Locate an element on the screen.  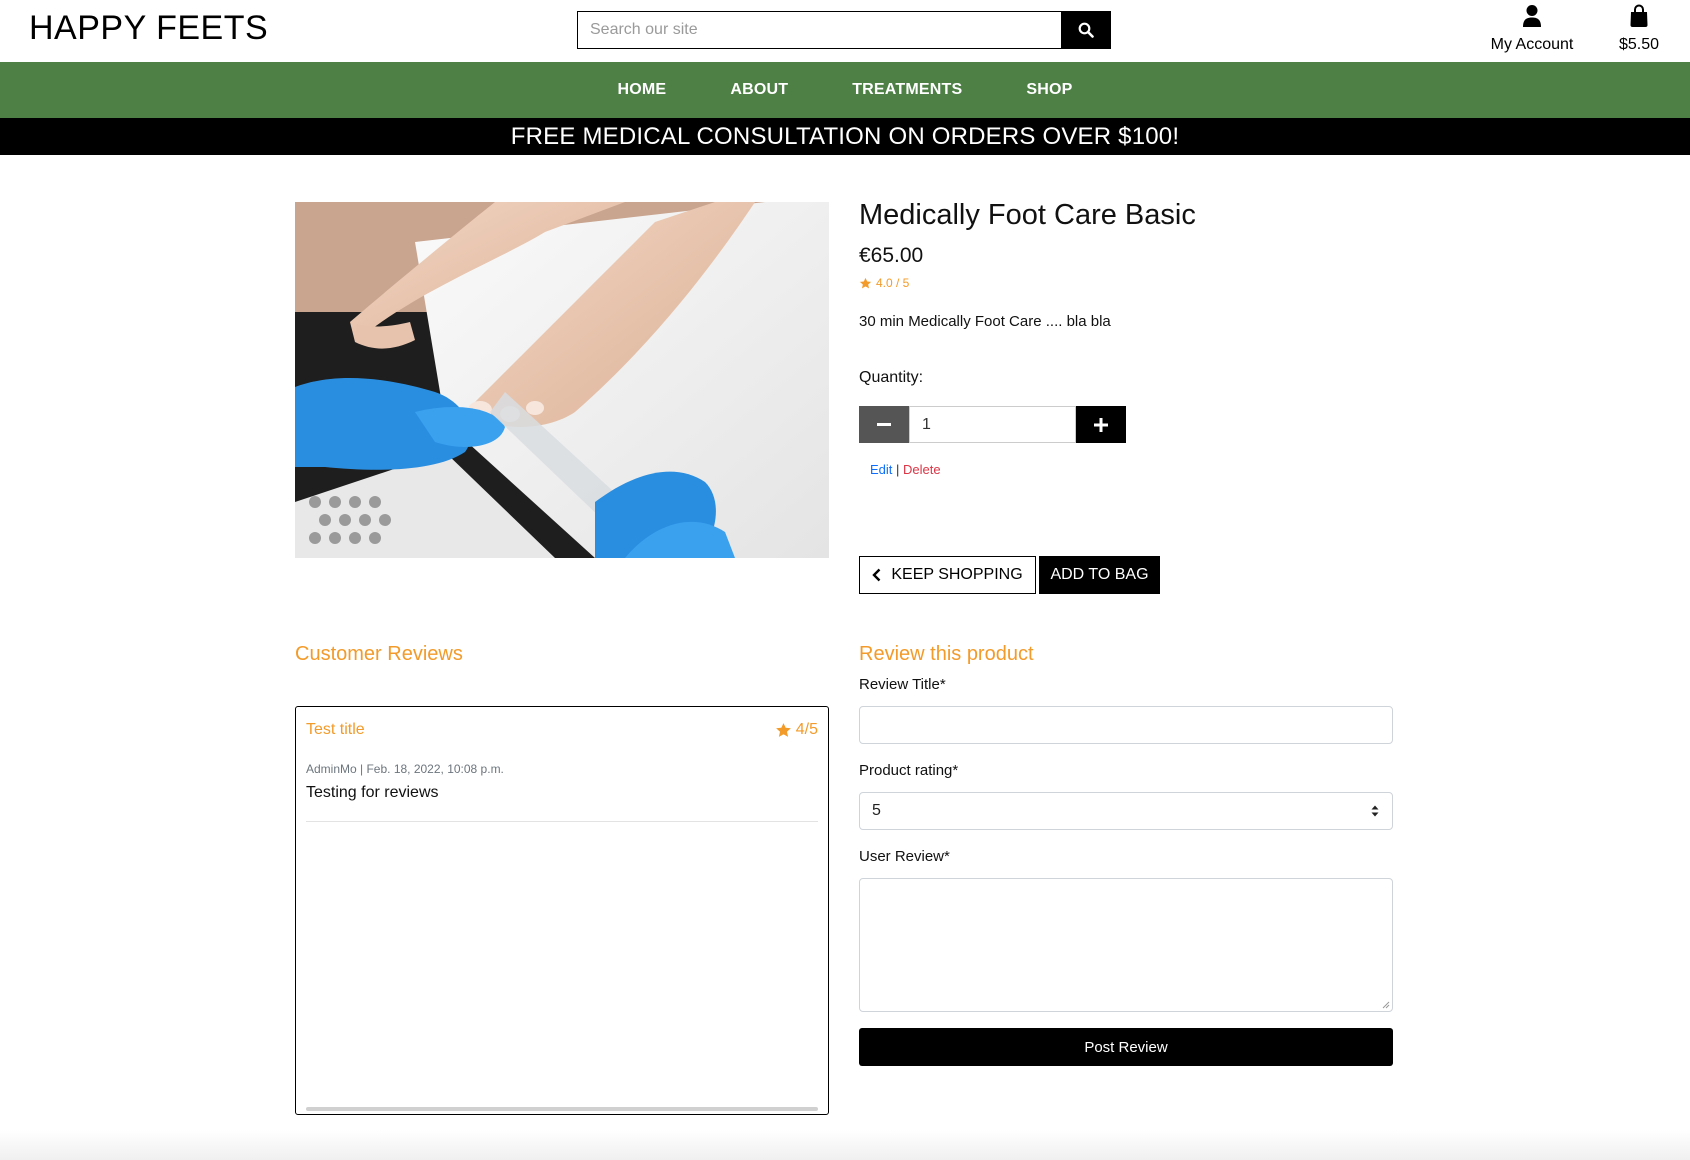
review-body: Testing for reviews is located at coordinates (372, 792).